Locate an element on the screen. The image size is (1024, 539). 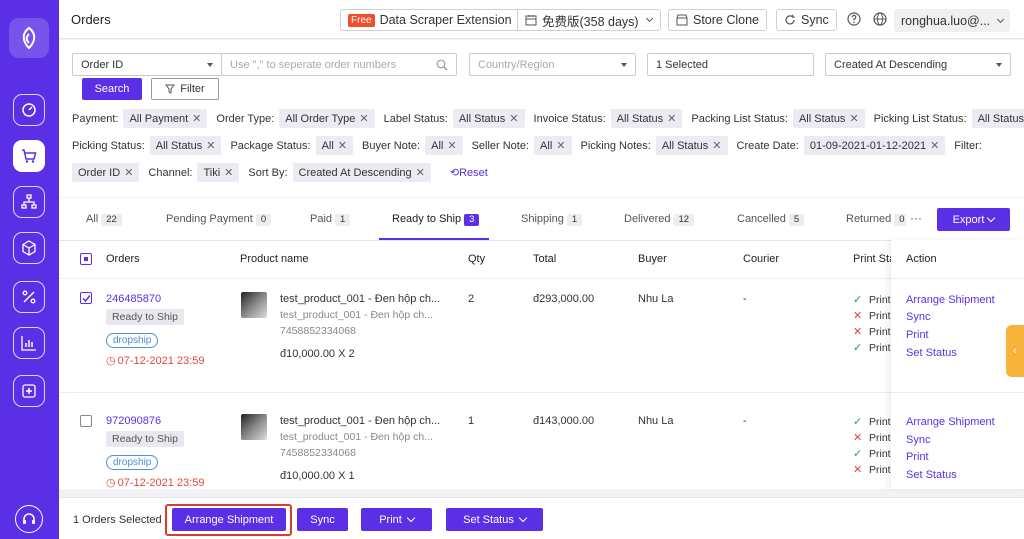
country-select: Country/Region is located at coordinates (552, 64).